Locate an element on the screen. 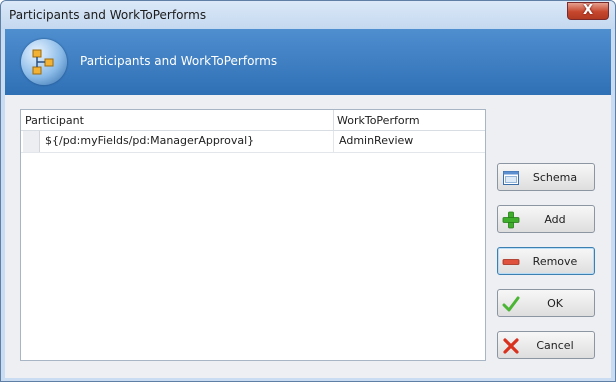 The image size is (616, 382). plus-icon is located at coordinates (511, 220).